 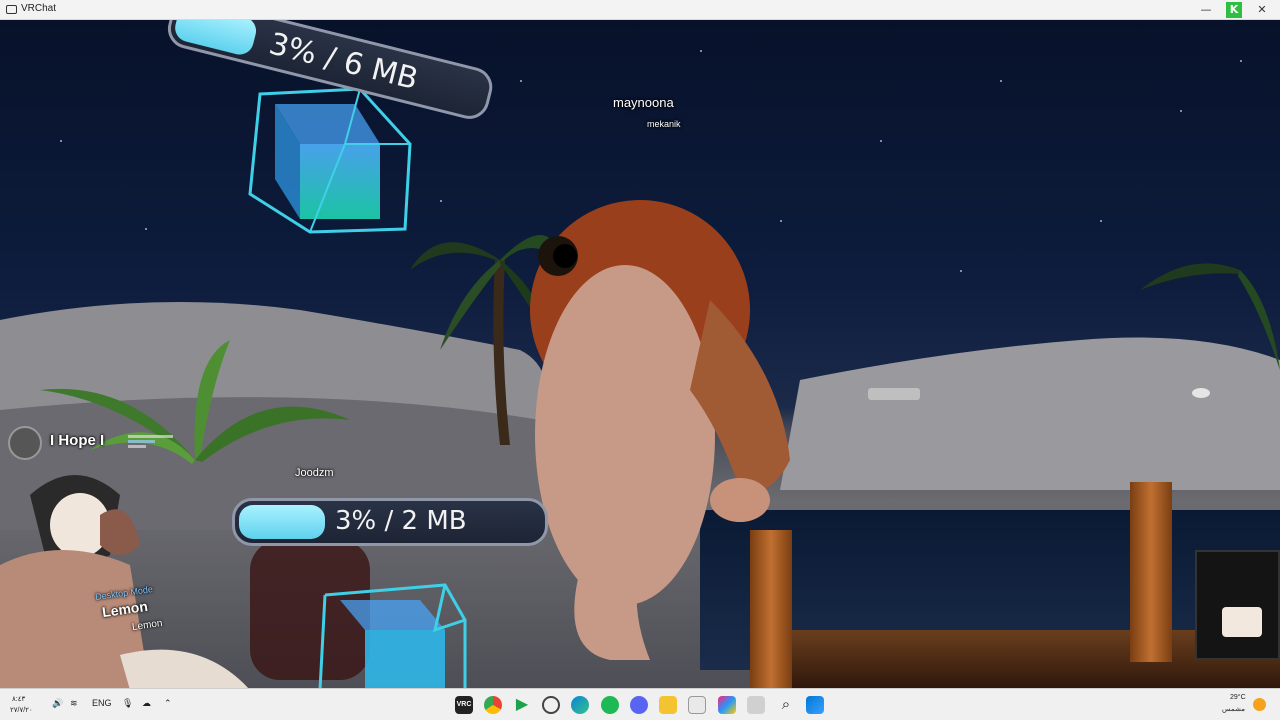 What do you see at coordinates (1238, 697) in the screenshot?
I see `weather-temp: 29°C` at bounding box center [1238, 697].